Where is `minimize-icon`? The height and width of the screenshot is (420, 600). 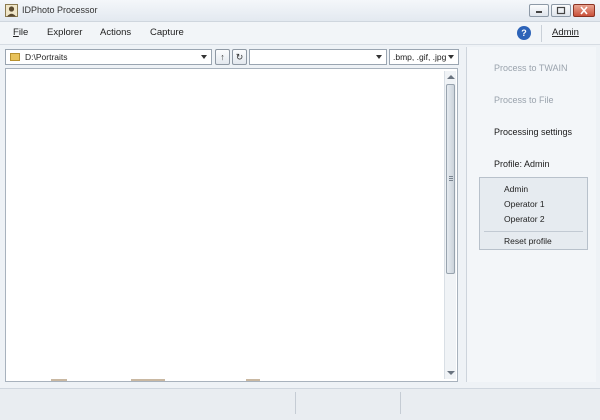
minimize-icon is located at coordinates (539, 12).